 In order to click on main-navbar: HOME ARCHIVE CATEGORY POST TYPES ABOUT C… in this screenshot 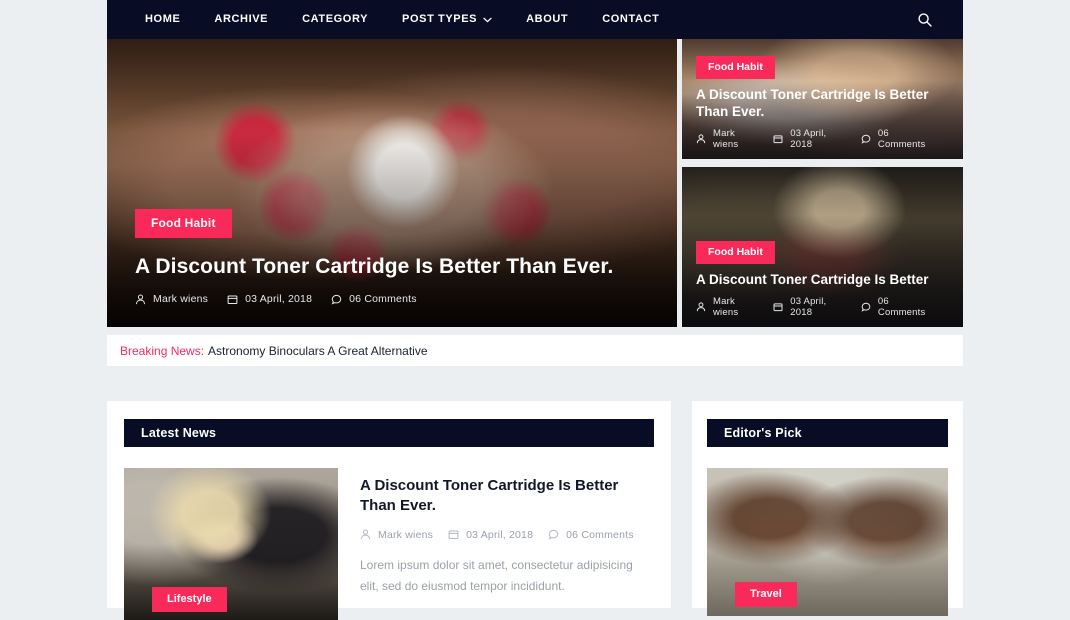, I will do `click(535, 19)`.